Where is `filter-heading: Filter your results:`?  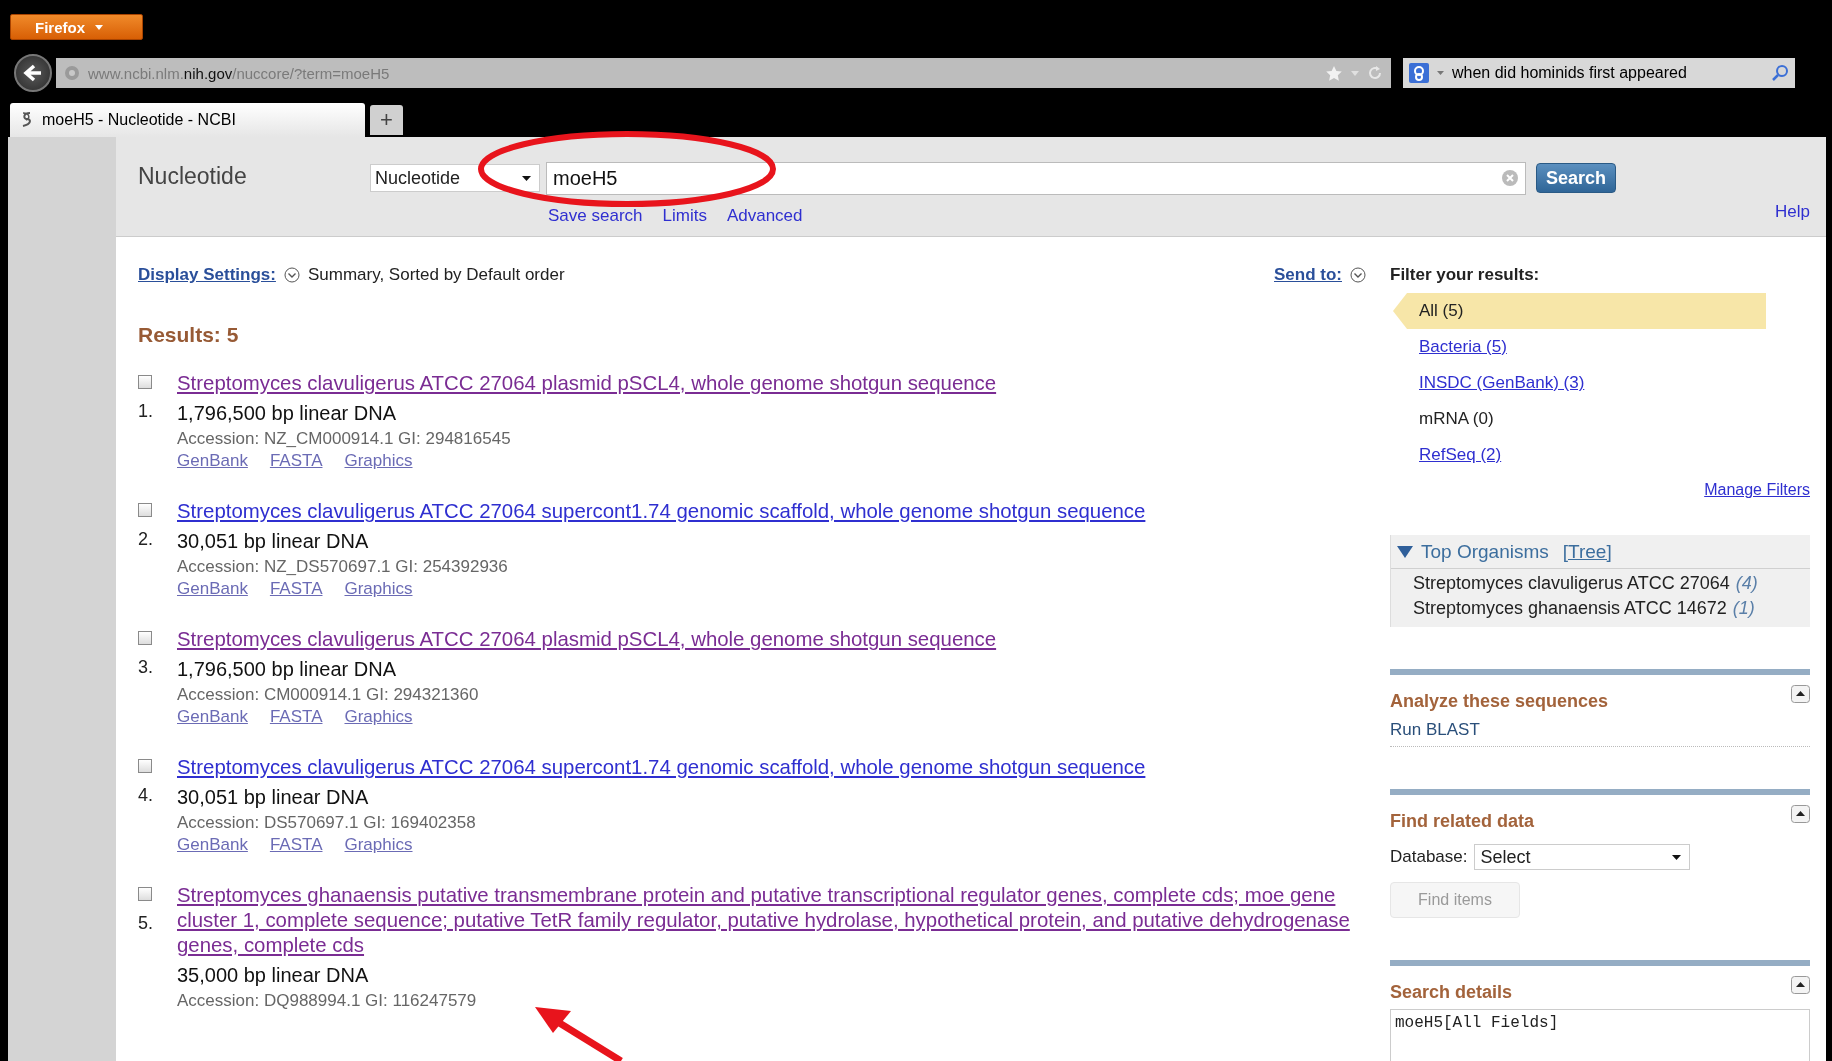
filter-heading: Filter your results: is located at coordinates (1465, 275).